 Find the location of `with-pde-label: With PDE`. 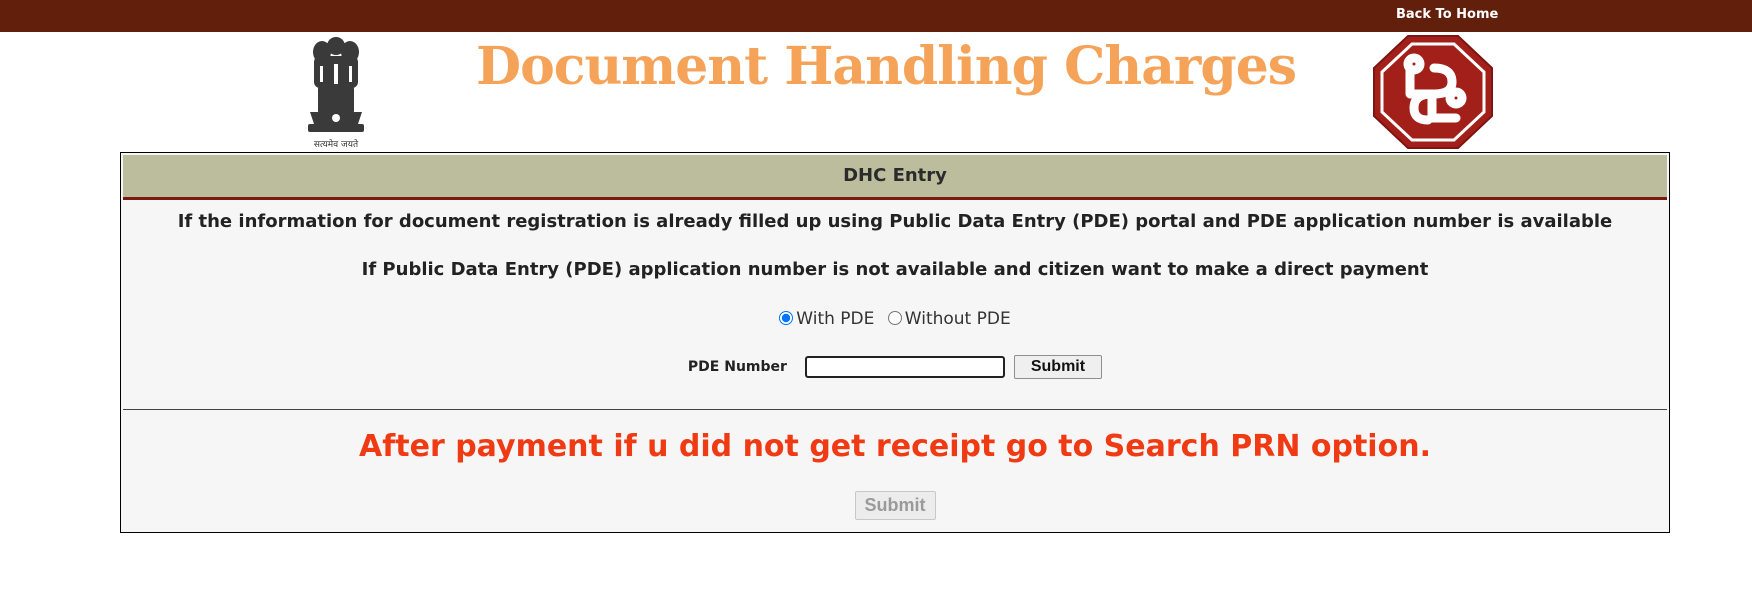

with-pde-label: With PDE is located at coordinates (835, 319).